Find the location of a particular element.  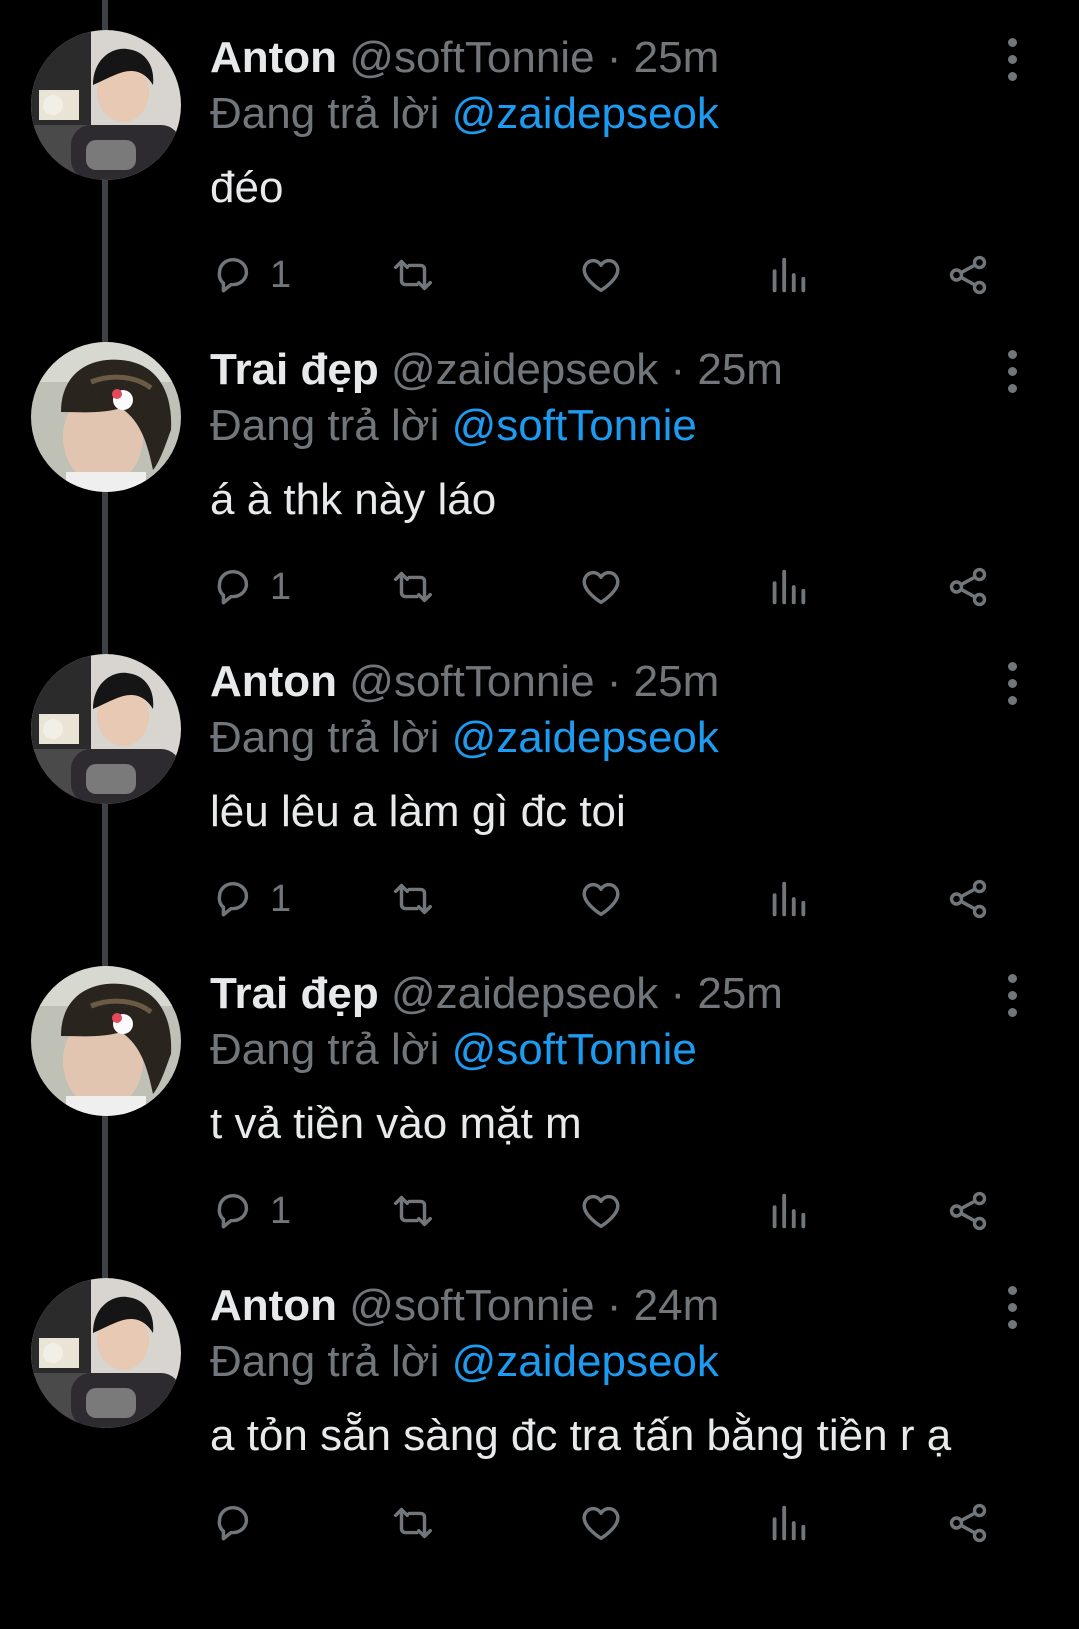

replying-to: Đang trả lời @softTonnie is located at coordinates (453, 426).